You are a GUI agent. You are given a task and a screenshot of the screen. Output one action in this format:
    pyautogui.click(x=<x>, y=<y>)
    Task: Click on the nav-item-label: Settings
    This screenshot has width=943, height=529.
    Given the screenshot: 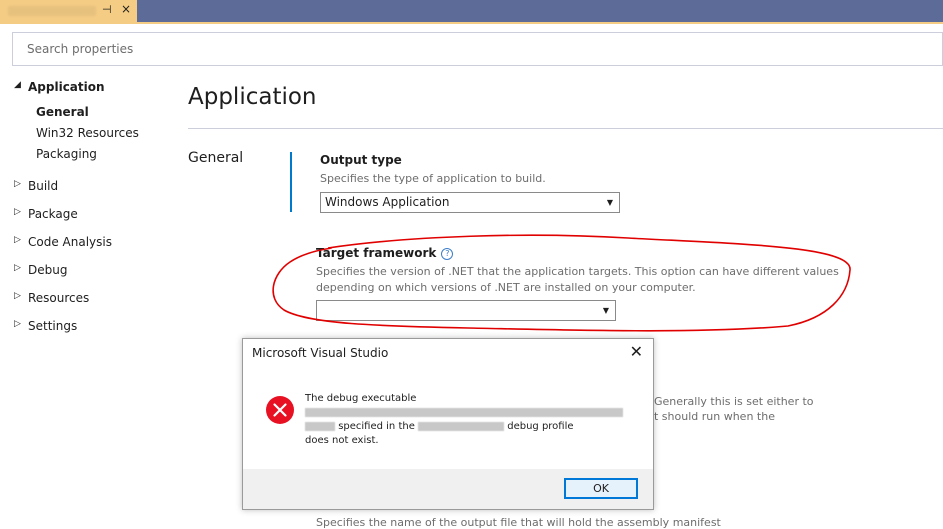 What is the action you would take?
    pyautogui.click(x=53, y=326)
    